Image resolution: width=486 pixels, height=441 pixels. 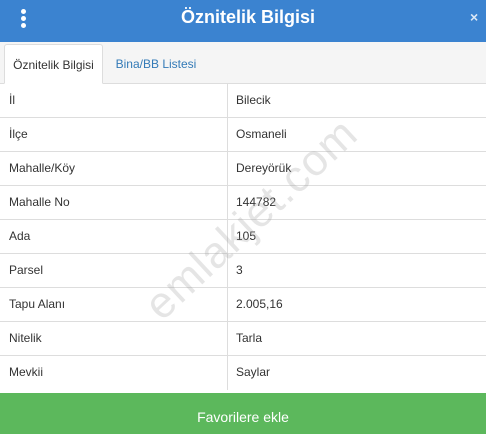 I want to click on table-row: Nitelik Tarla, so click(x=243, y=339).